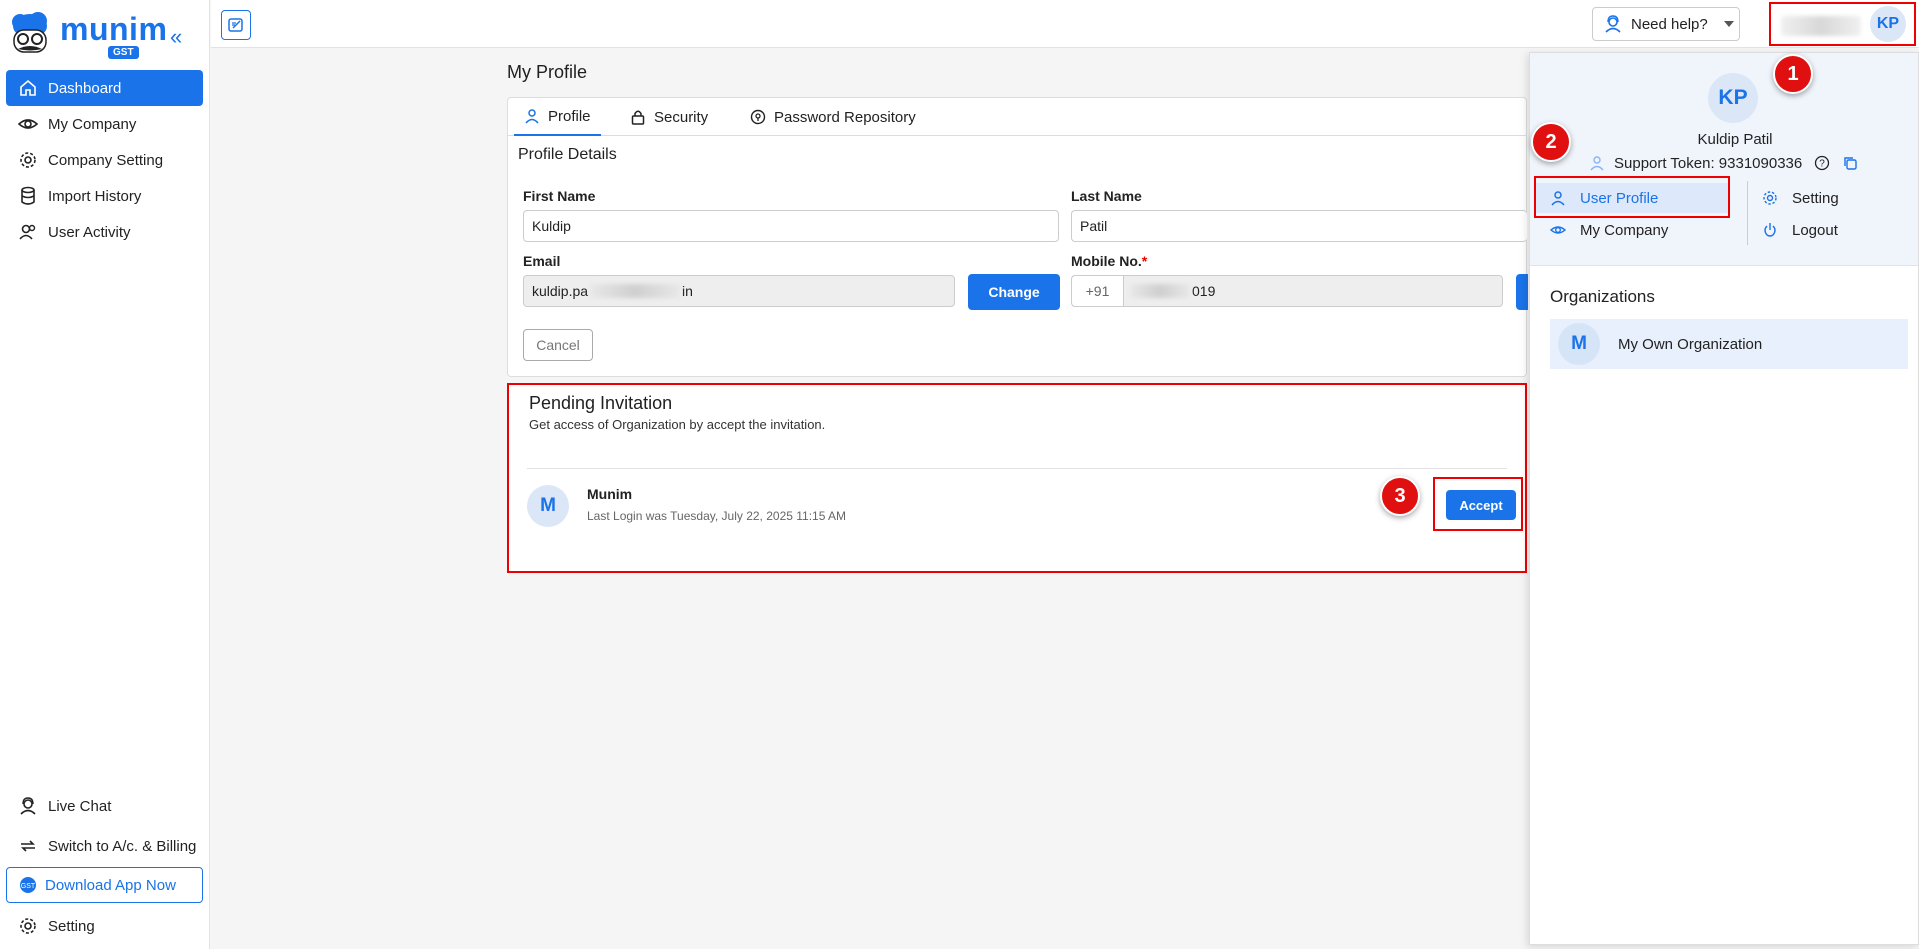 This screenshot has width=1919, height=949. What do you see at coordinates (1098, 291) in the screenshot?
I see `country-code: +91` at bounding box center [1098, 291].